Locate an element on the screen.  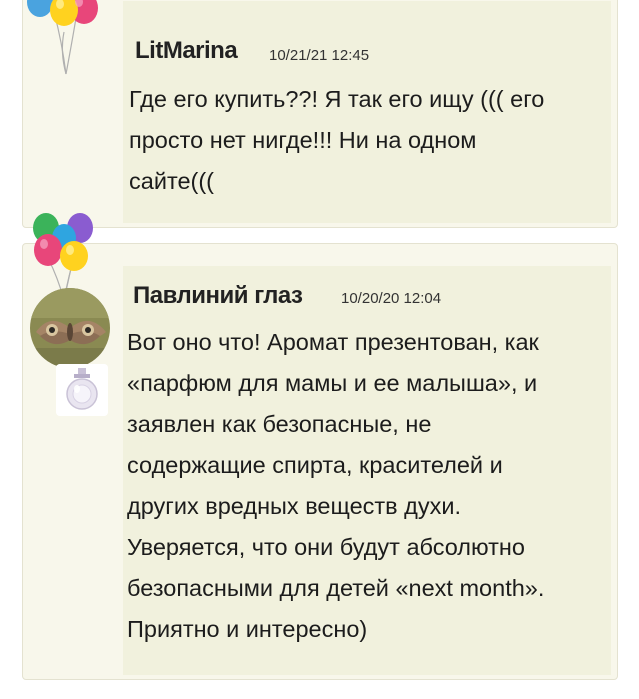
comment-author: LitMarina is located at coordinates (186, 51).